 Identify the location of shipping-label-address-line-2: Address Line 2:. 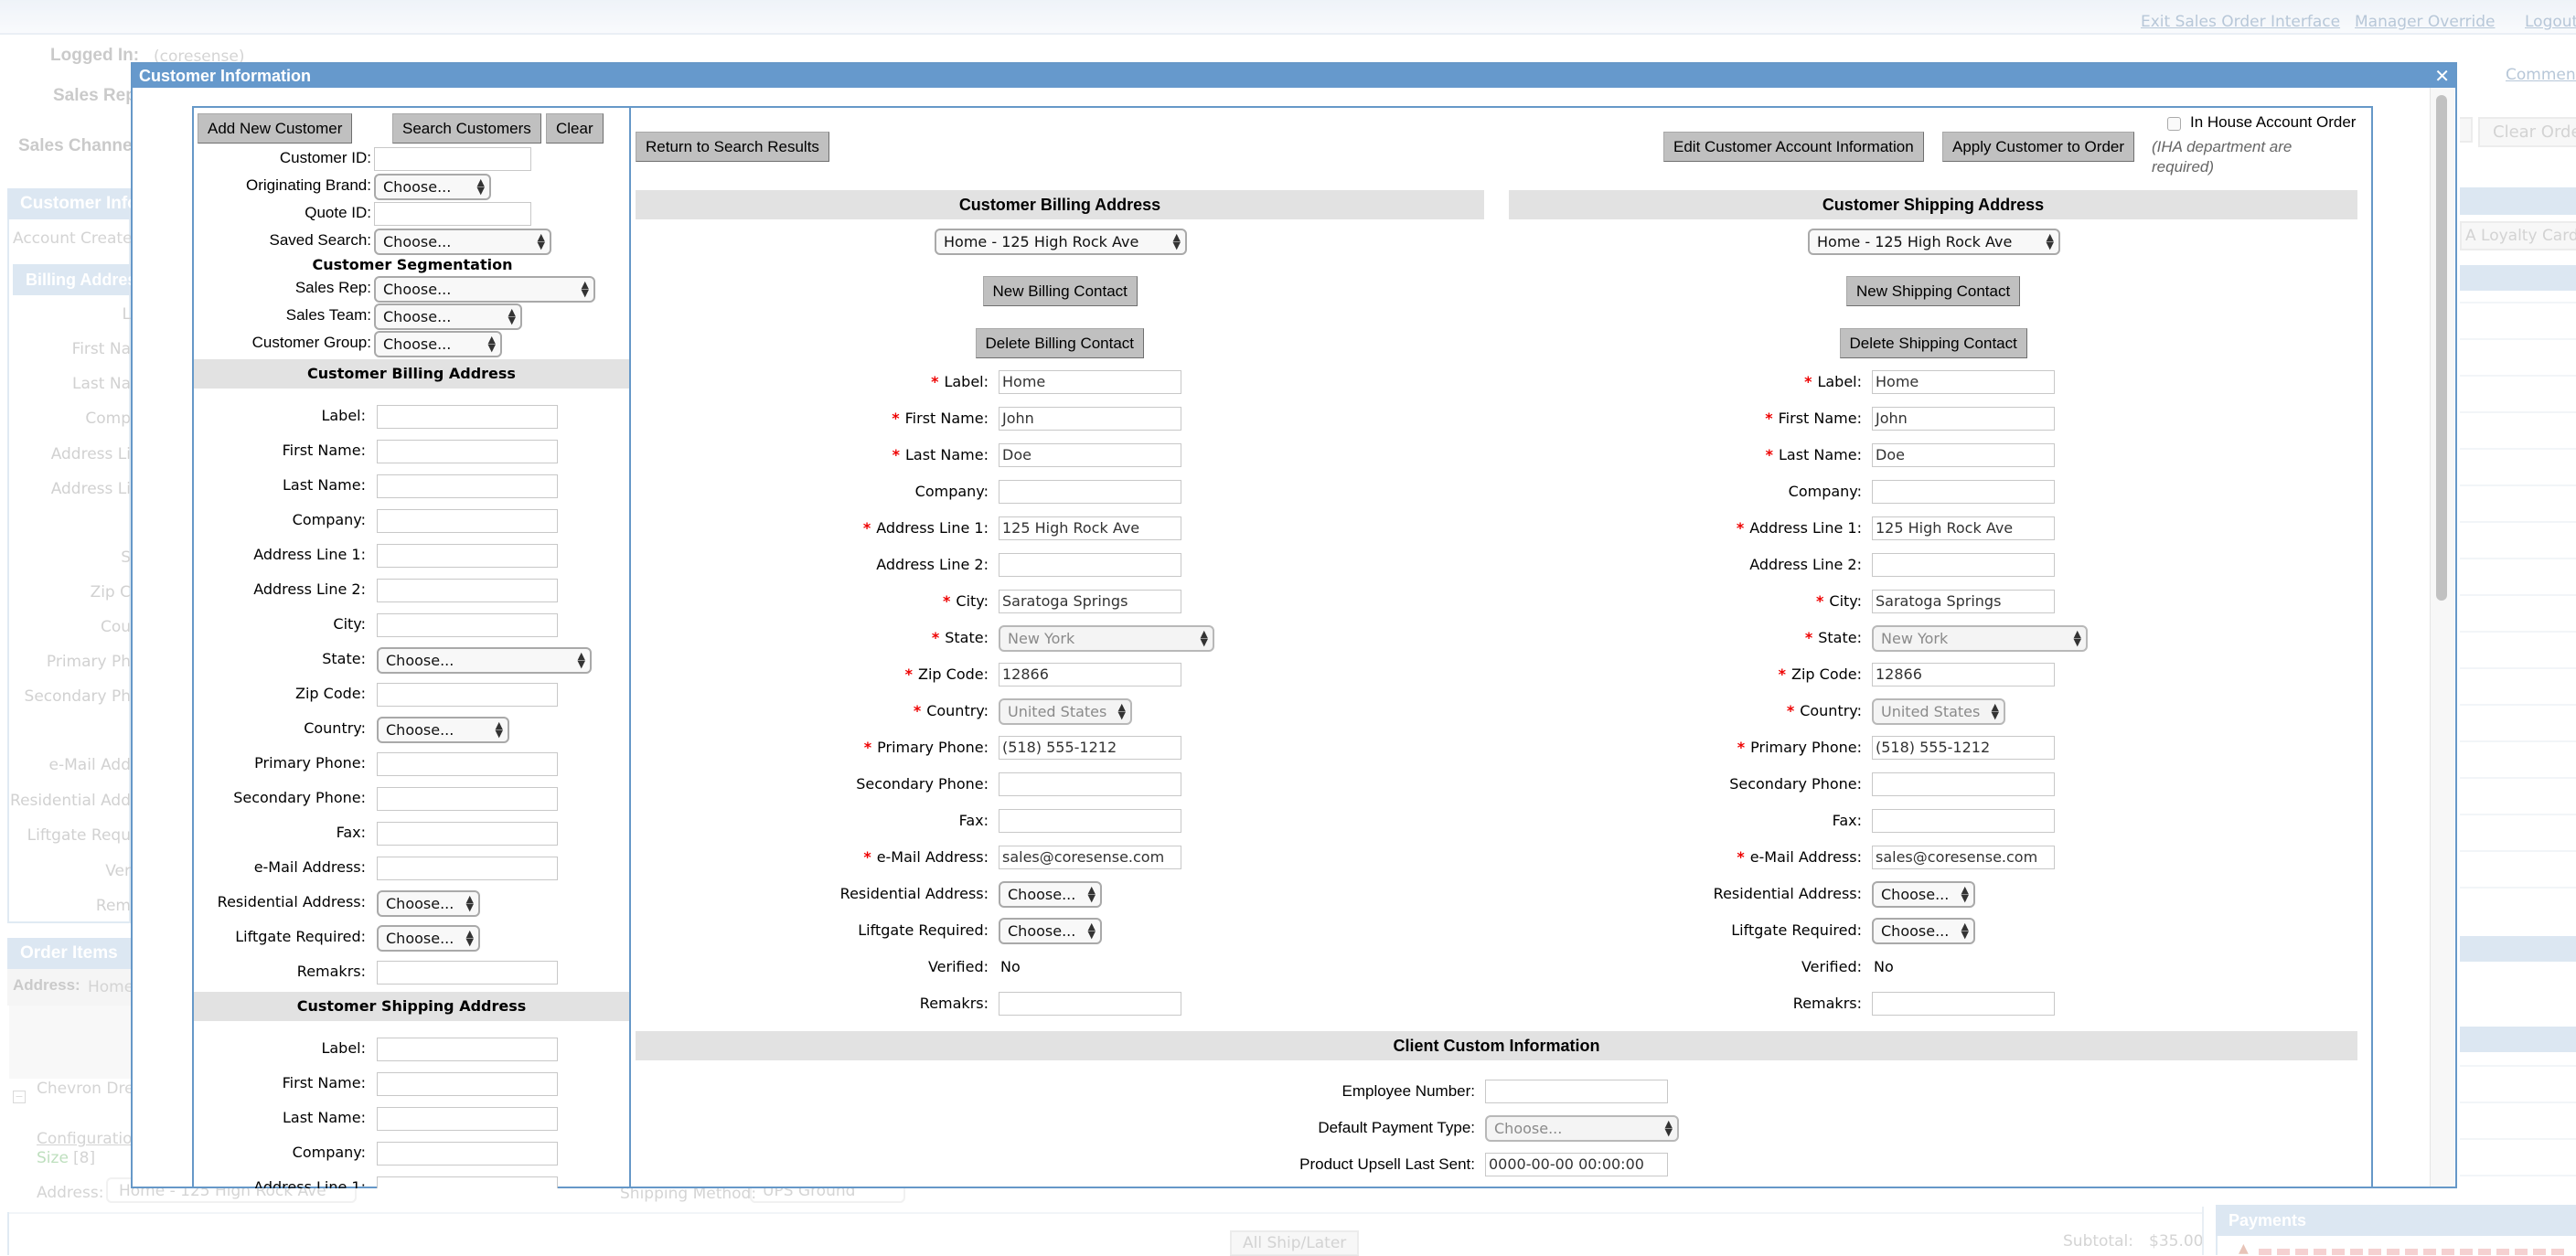
(1805, 564).